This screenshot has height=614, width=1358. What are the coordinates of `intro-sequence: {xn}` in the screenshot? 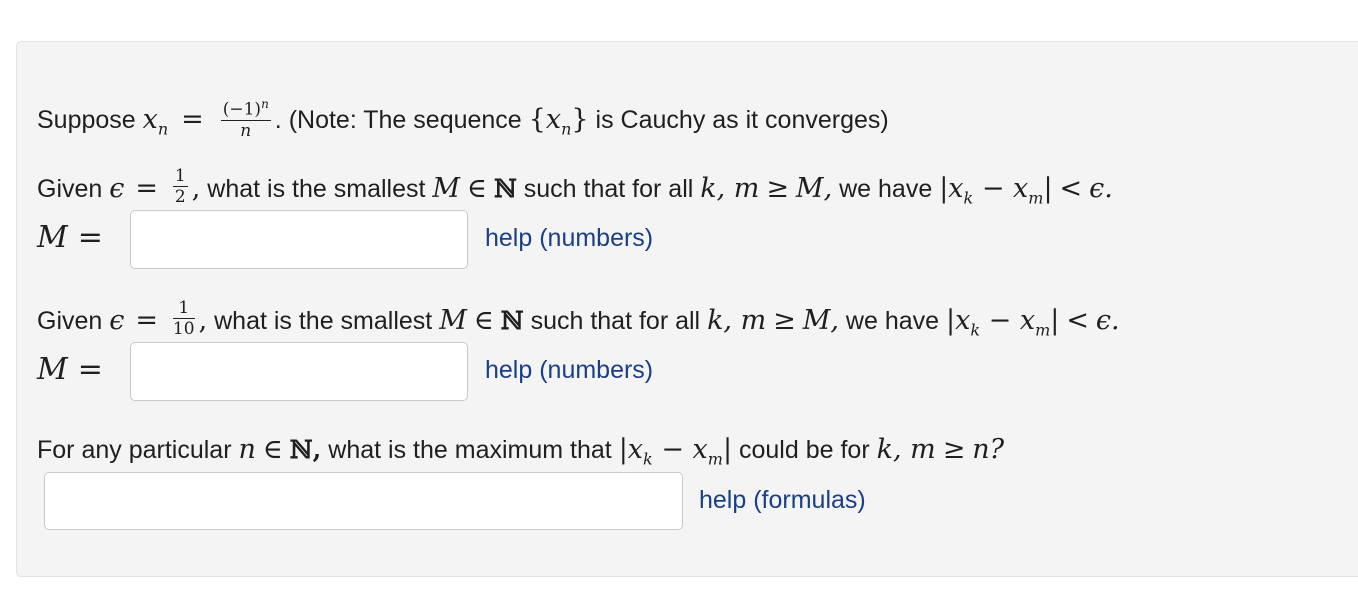 It's located at (558, 121).